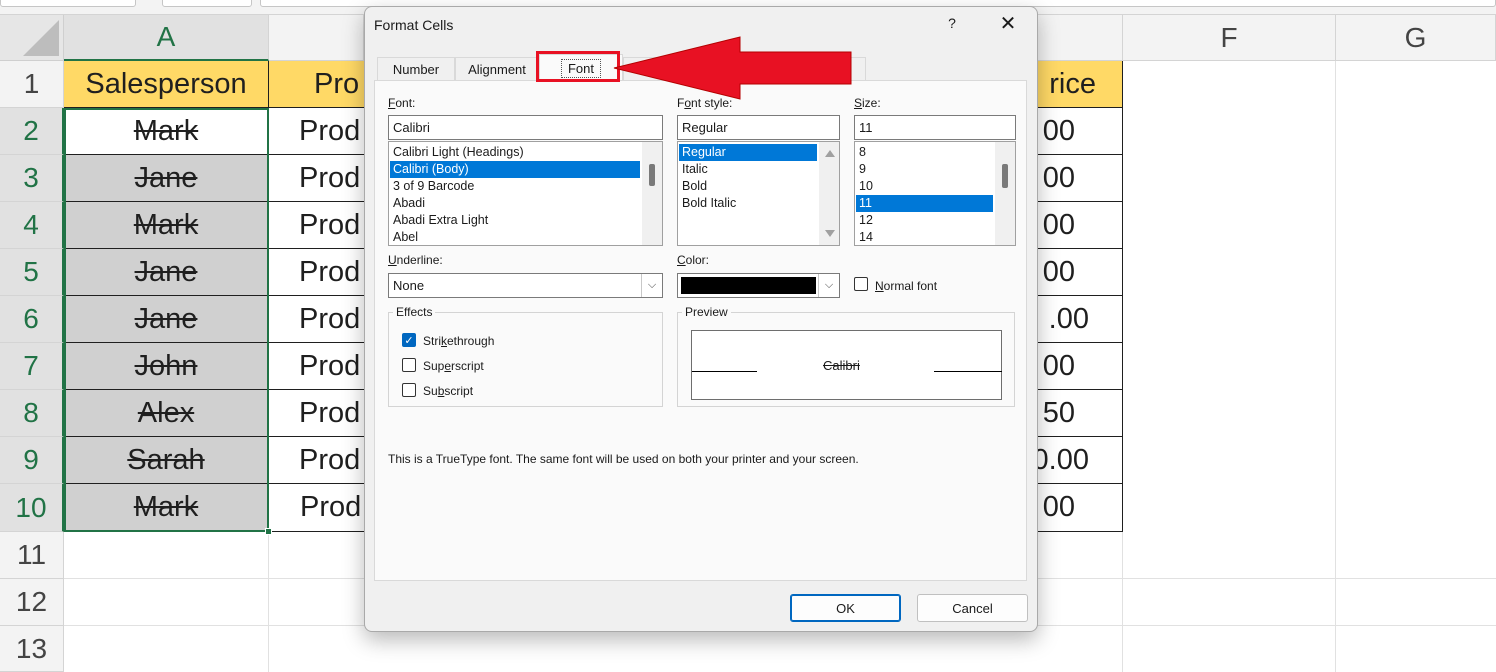 The height and width of the screenshot is (672, 1496). I want to click on list-item: Abadi, so click(516, 203).